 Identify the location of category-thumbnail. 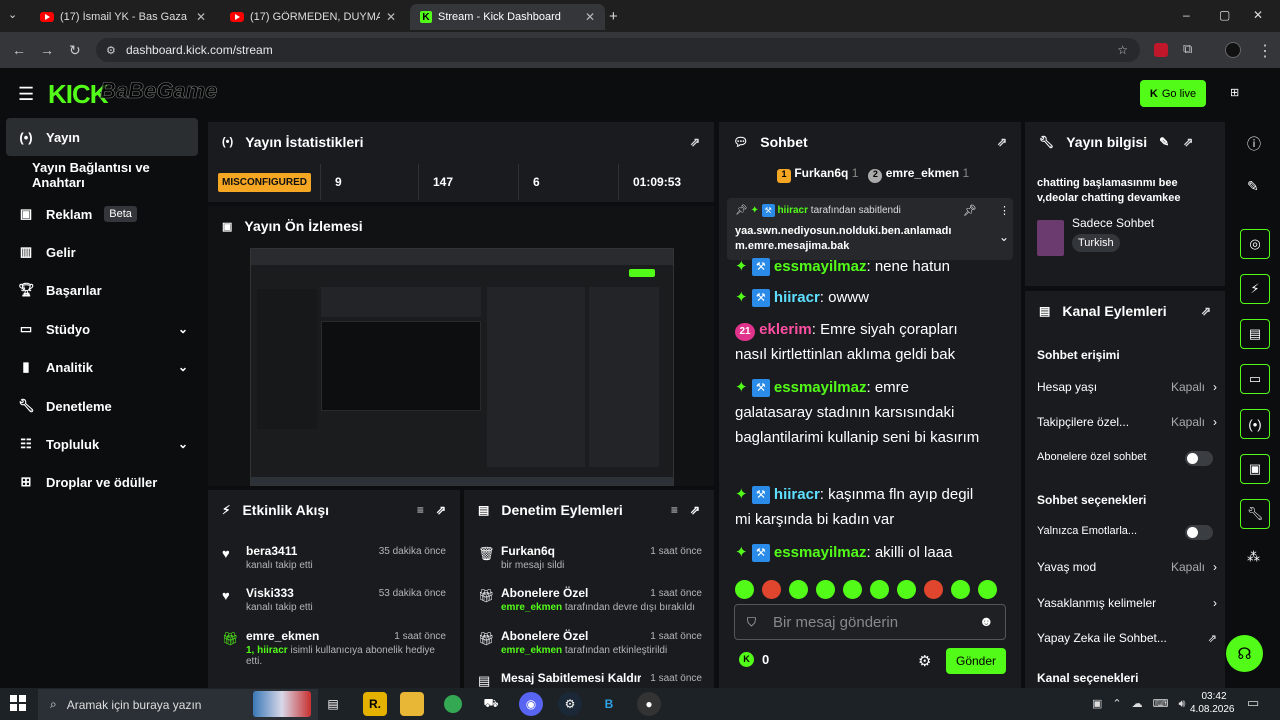
(1050, 238).